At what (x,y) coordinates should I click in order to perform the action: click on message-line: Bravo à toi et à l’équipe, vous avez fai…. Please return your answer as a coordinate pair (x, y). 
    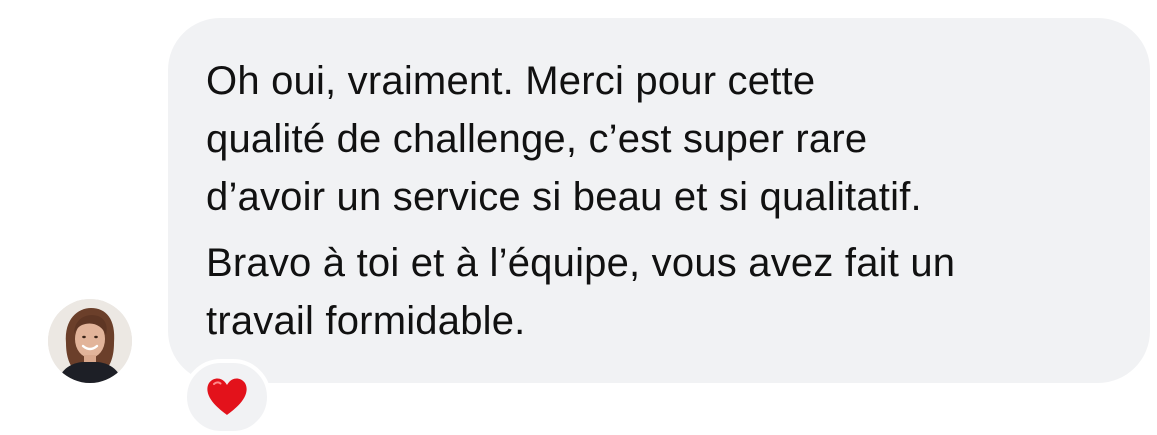
    Looking at the image, I should click on (581, 263).